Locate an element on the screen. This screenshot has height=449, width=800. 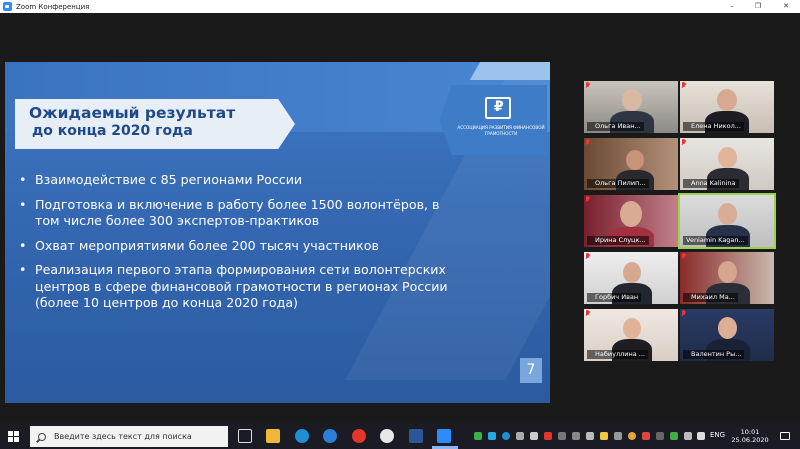
slide-title: Ожидаемый результат is located at coordinates (132, 113).